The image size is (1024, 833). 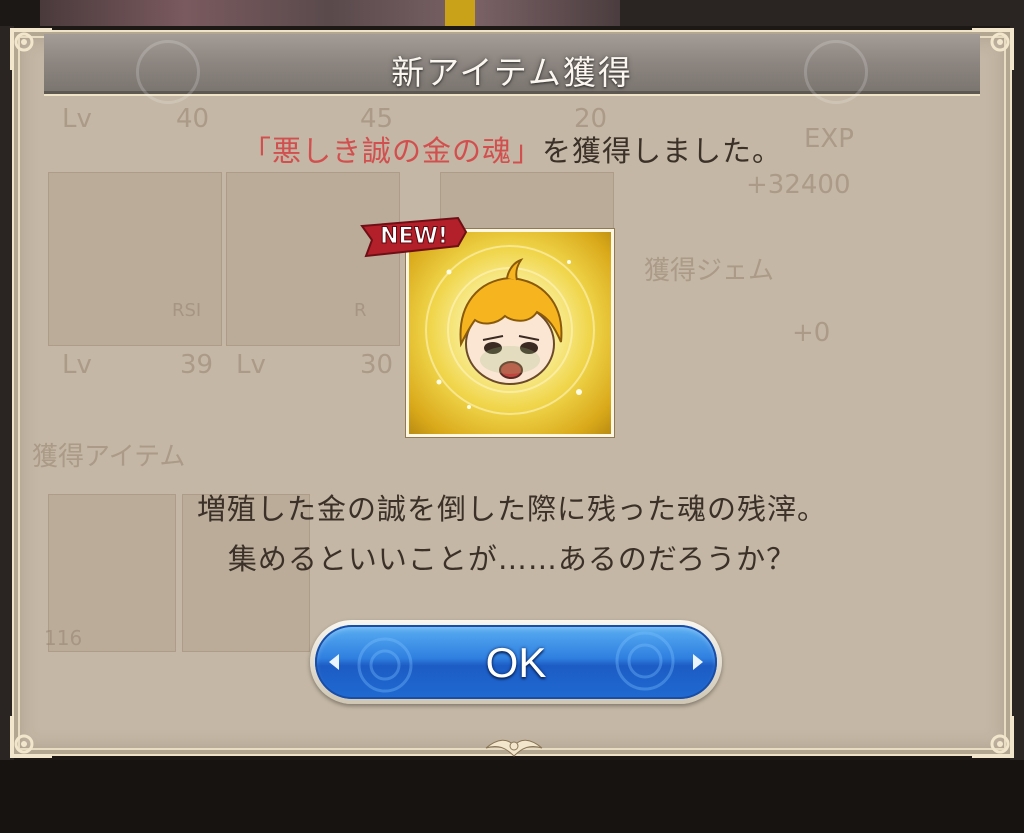 I want to click on item-name: 「悪しき誠の金の魂」, so click(x=391, y=151).